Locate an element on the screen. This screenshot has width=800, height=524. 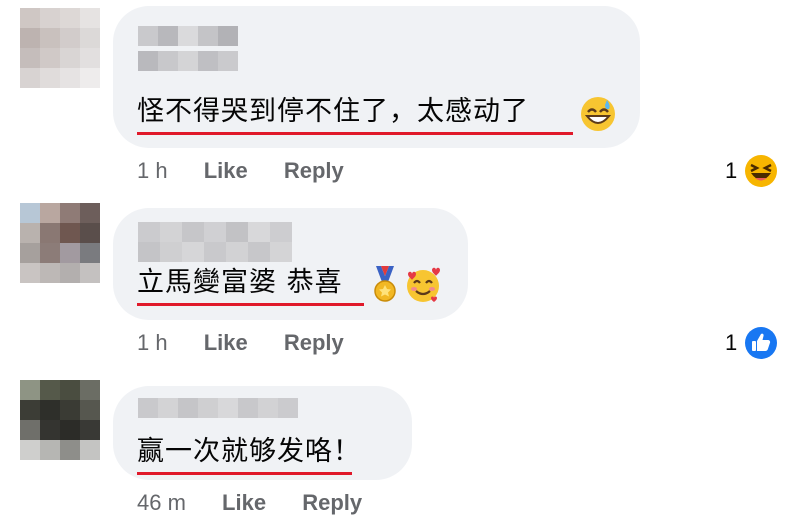
comment-meta: 46 m Like Reply is located at coordinates (249, 503).